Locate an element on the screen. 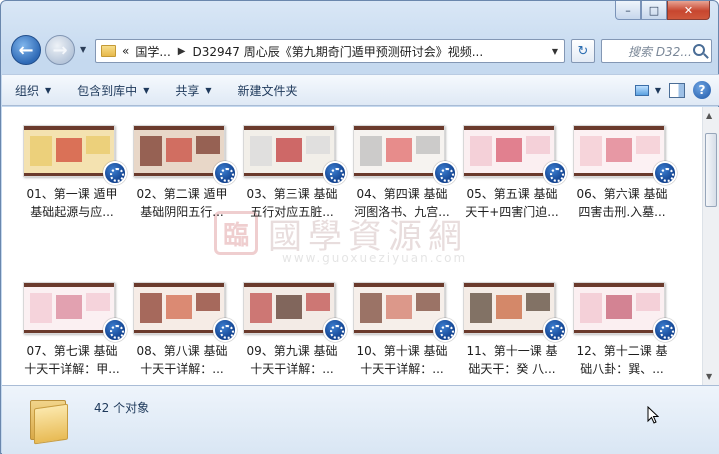 This screenshot has height=454, width=719. include-in-library-menu: 包含到库中 ▼ is located at coordinates (113, 90).